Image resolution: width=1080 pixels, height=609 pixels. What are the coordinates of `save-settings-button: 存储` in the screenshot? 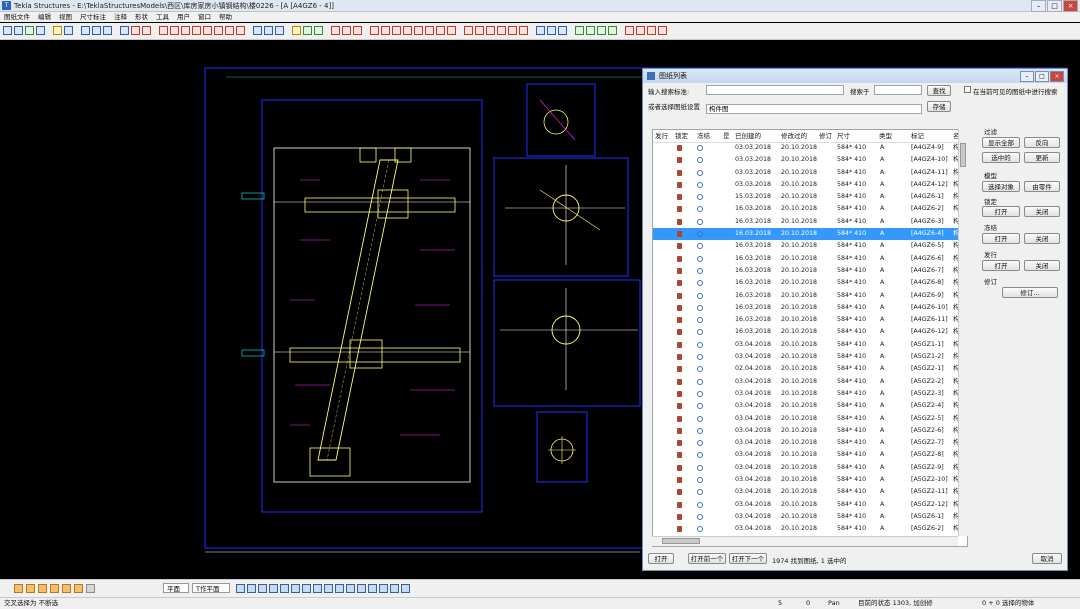 It's located at (939, 106).